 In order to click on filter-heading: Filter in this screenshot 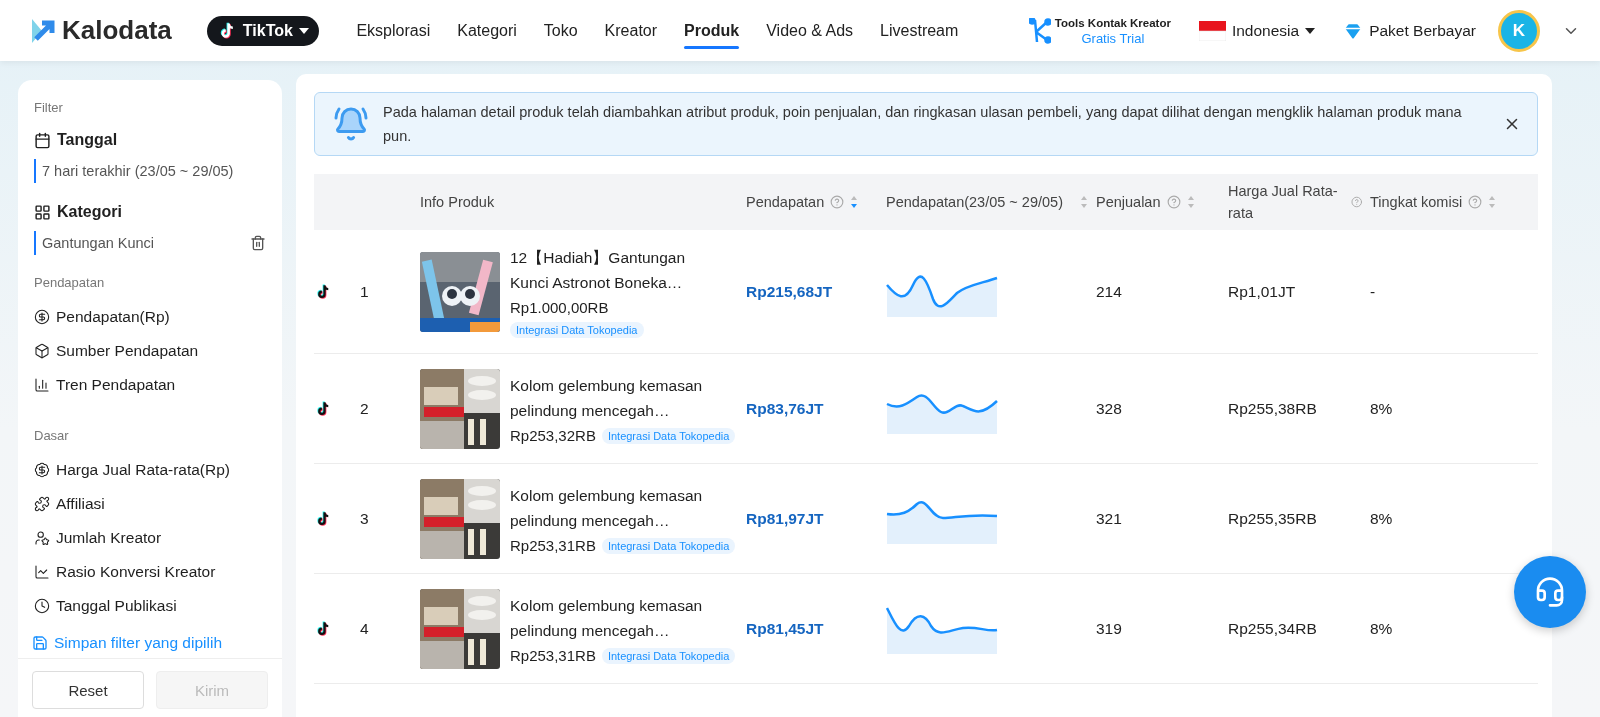, I will do `click(49, 107)`.